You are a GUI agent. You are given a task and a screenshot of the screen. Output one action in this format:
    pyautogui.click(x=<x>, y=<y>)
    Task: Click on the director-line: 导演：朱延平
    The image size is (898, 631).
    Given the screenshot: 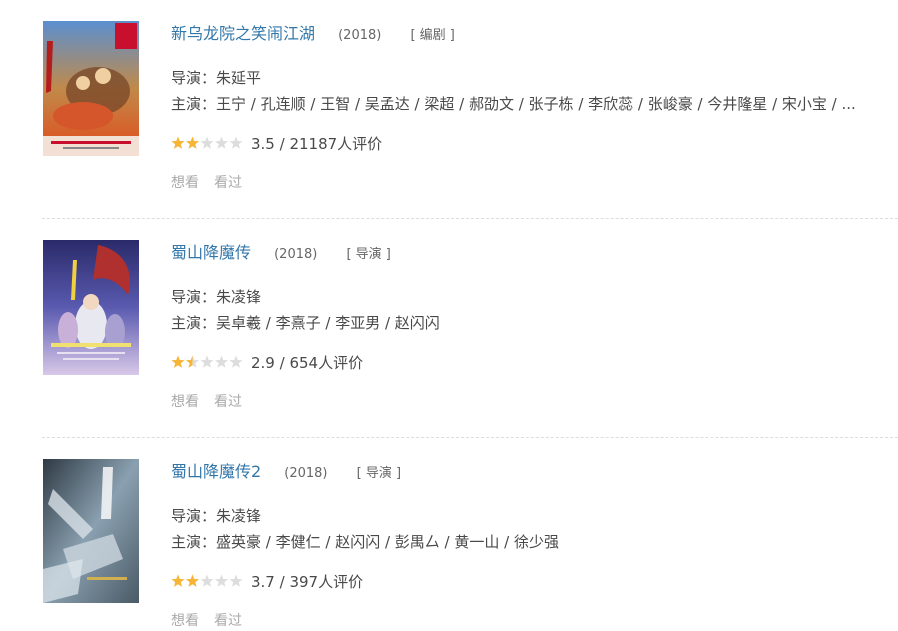 What is the action you would take?
    pyautogui.click(x=216, y=78)
    